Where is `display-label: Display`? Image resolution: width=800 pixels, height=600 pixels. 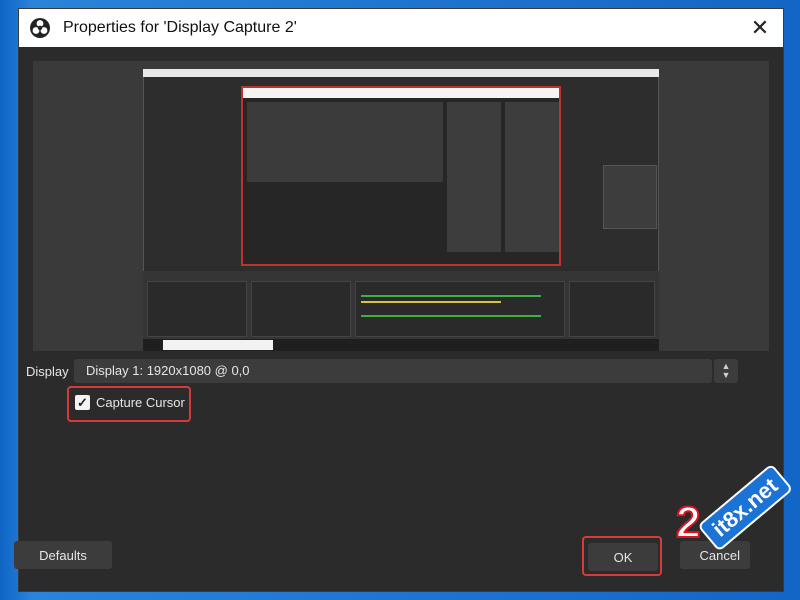
display-label: Display is located at coordinates (47, 371).